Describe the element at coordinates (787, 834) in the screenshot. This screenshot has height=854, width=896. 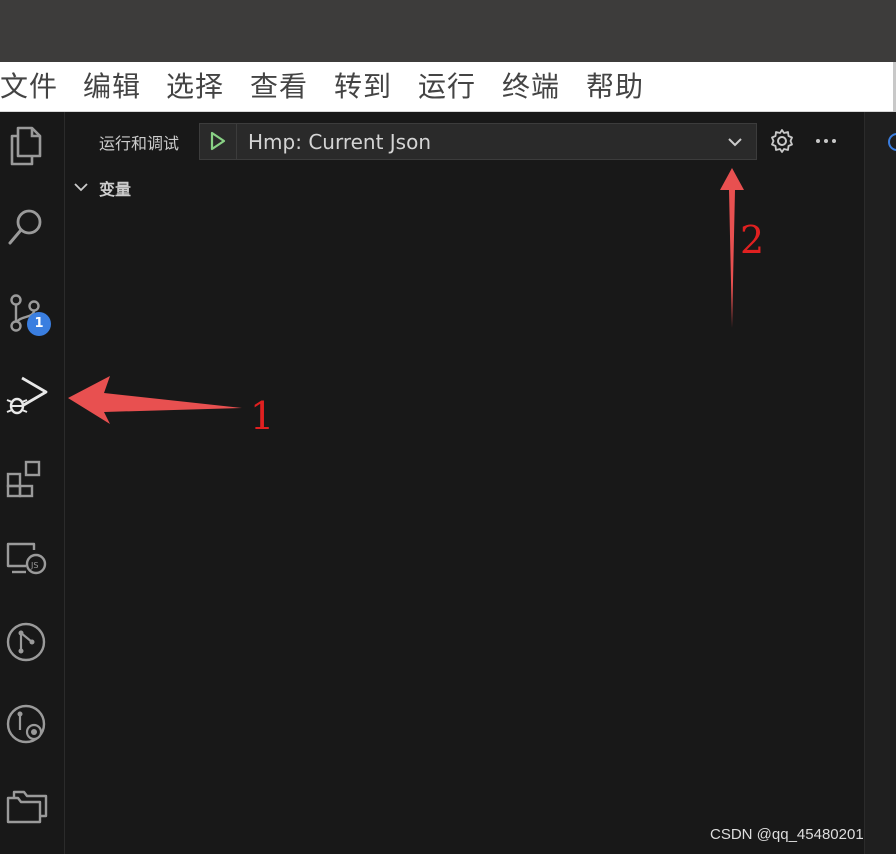
I see `watermark: CSDN @qq_45480201` at that location.